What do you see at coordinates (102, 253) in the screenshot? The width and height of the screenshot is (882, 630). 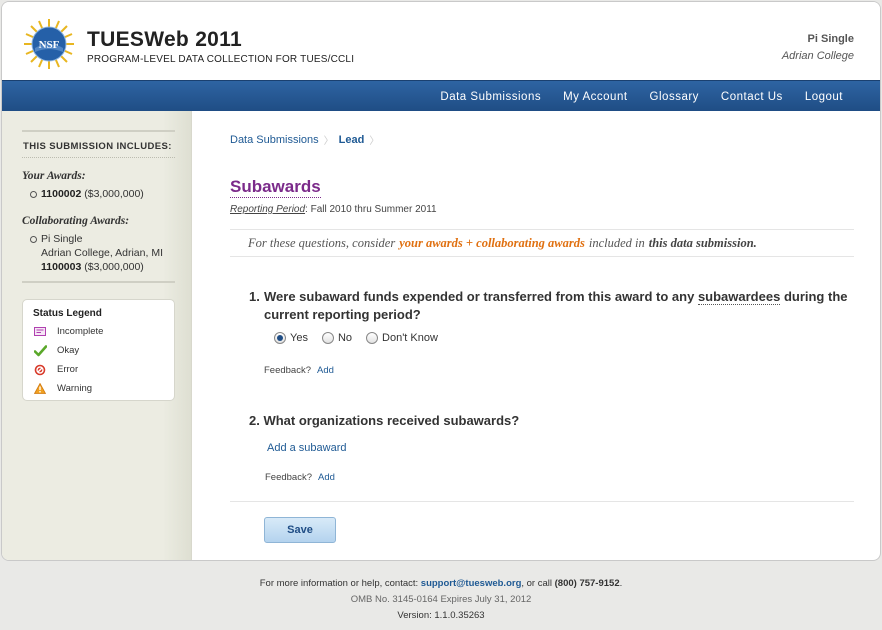 I see `collab-org: Adrian College, Adrian, MI` at bounding box center [102, 253].